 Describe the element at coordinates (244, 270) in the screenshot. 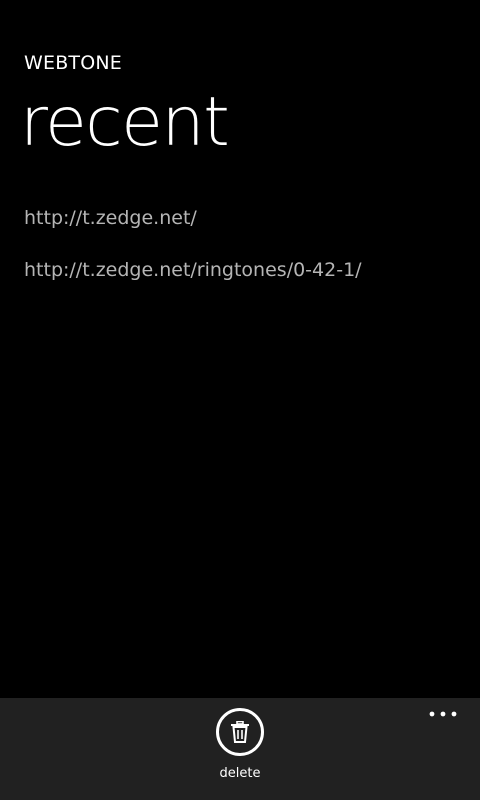

I see `recent-url-item: http://t.zedge.net/ringtones/0-42-1/` at that location.